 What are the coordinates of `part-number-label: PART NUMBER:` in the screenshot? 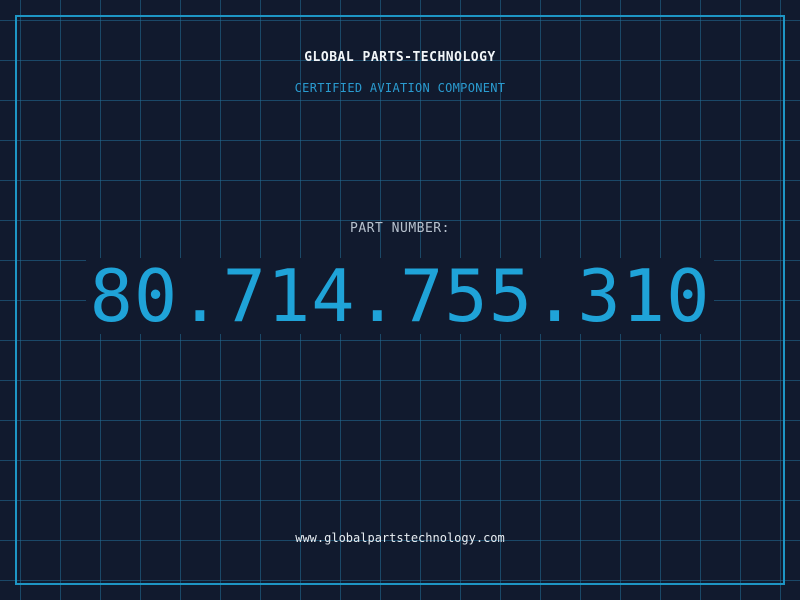 It's located at (400, 228).